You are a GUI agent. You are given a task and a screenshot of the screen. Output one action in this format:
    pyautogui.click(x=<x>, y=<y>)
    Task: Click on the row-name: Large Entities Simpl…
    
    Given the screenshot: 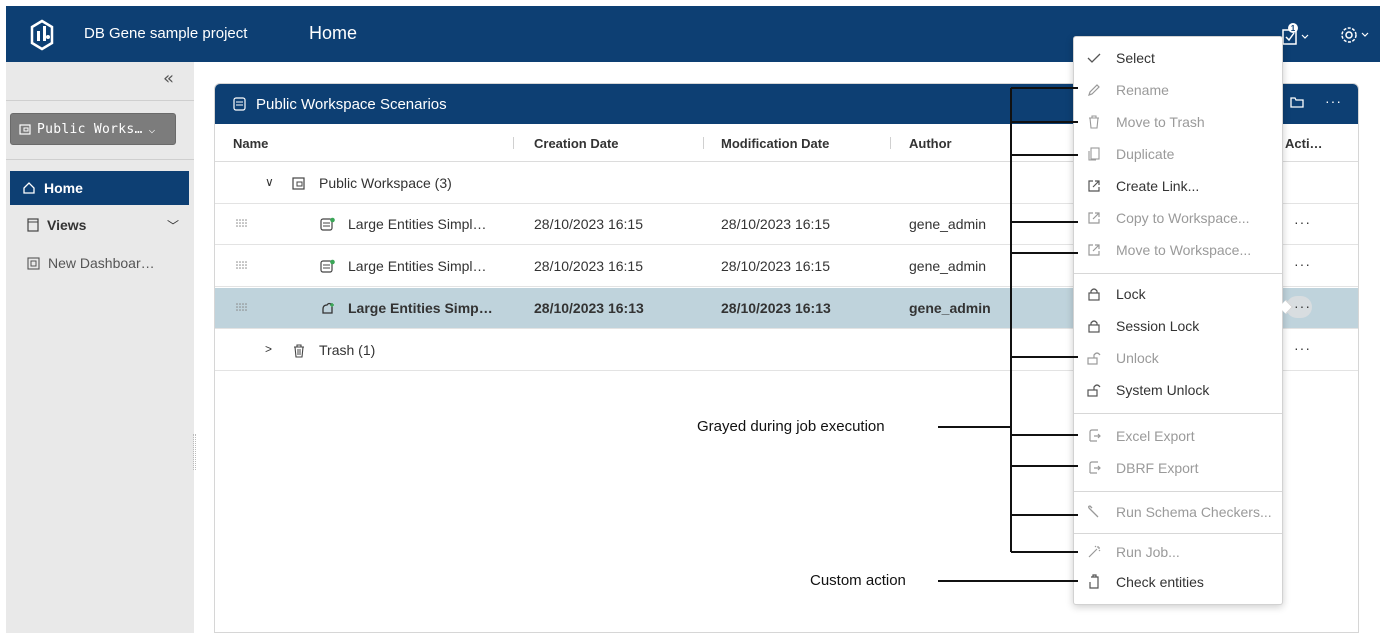 What is the action you would take?
    pyautogui.click(x=417, y=224)
    